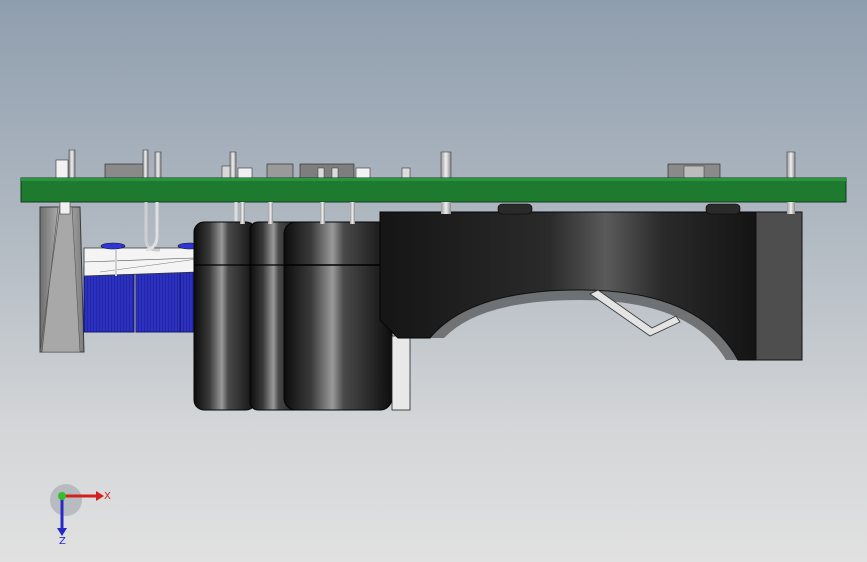 The image size is (867, 562). What do you see at coordinates (302, 306) in the screenshot?
I see `electrolytic-capacitors` at bounding box center [302, 306].